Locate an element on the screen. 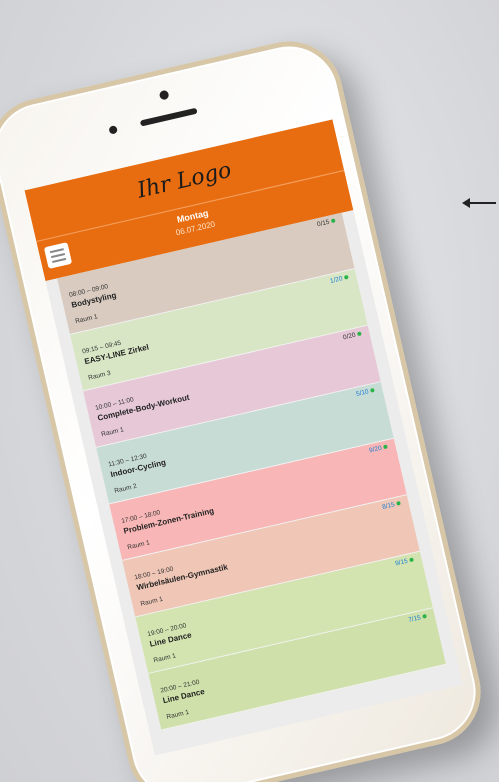  course-count: 9/15 is located at coordinates (405, 561).